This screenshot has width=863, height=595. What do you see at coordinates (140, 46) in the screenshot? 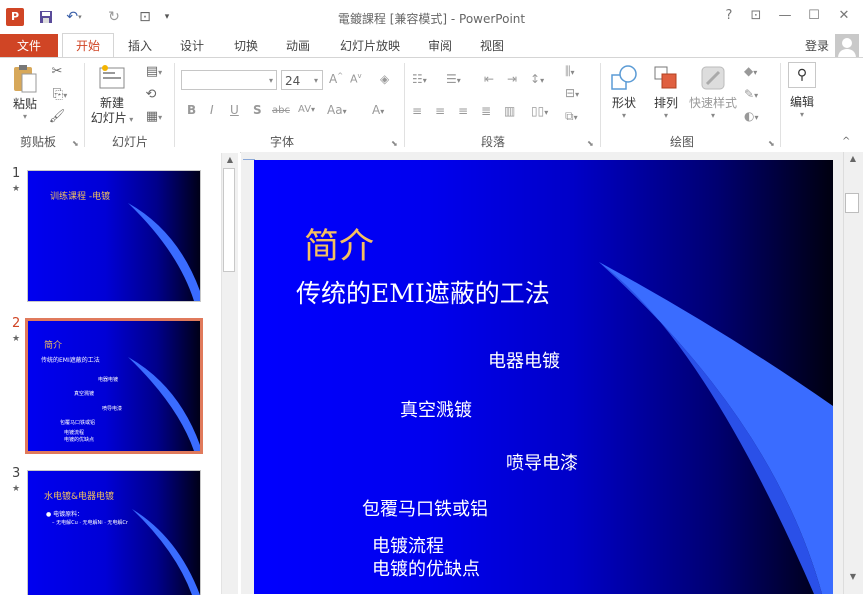
I see `tab-insert: 插入` at bounding box center [140, 46].